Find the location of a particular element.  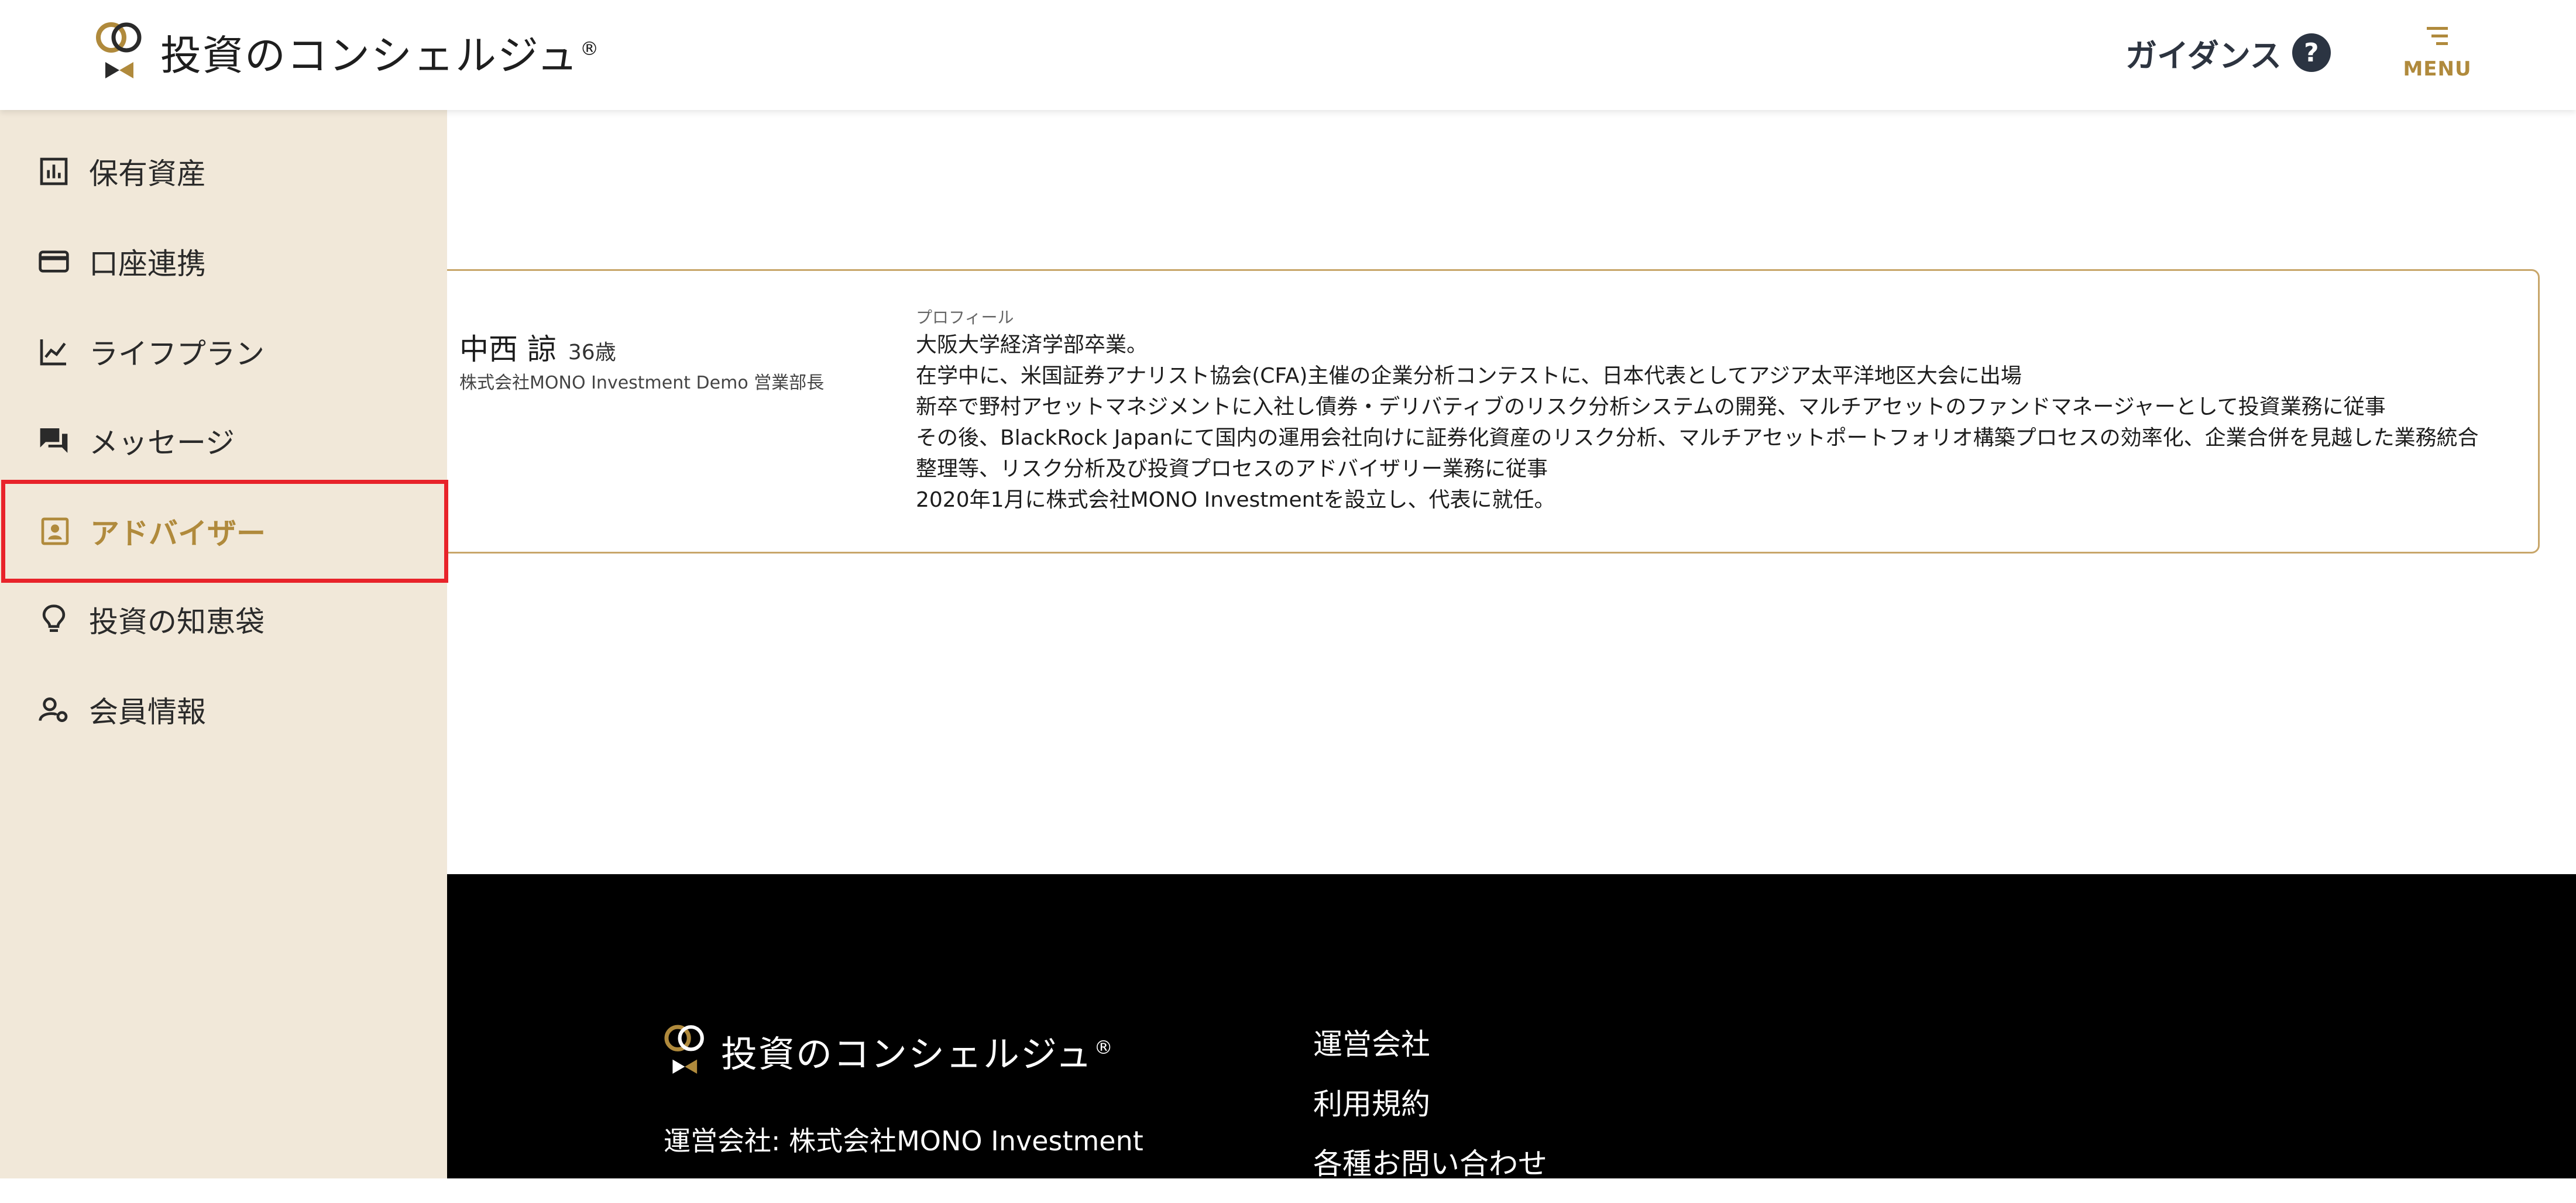

sidebar-item-label: 投資の知恵袋 is located at coordinates (177, 622).